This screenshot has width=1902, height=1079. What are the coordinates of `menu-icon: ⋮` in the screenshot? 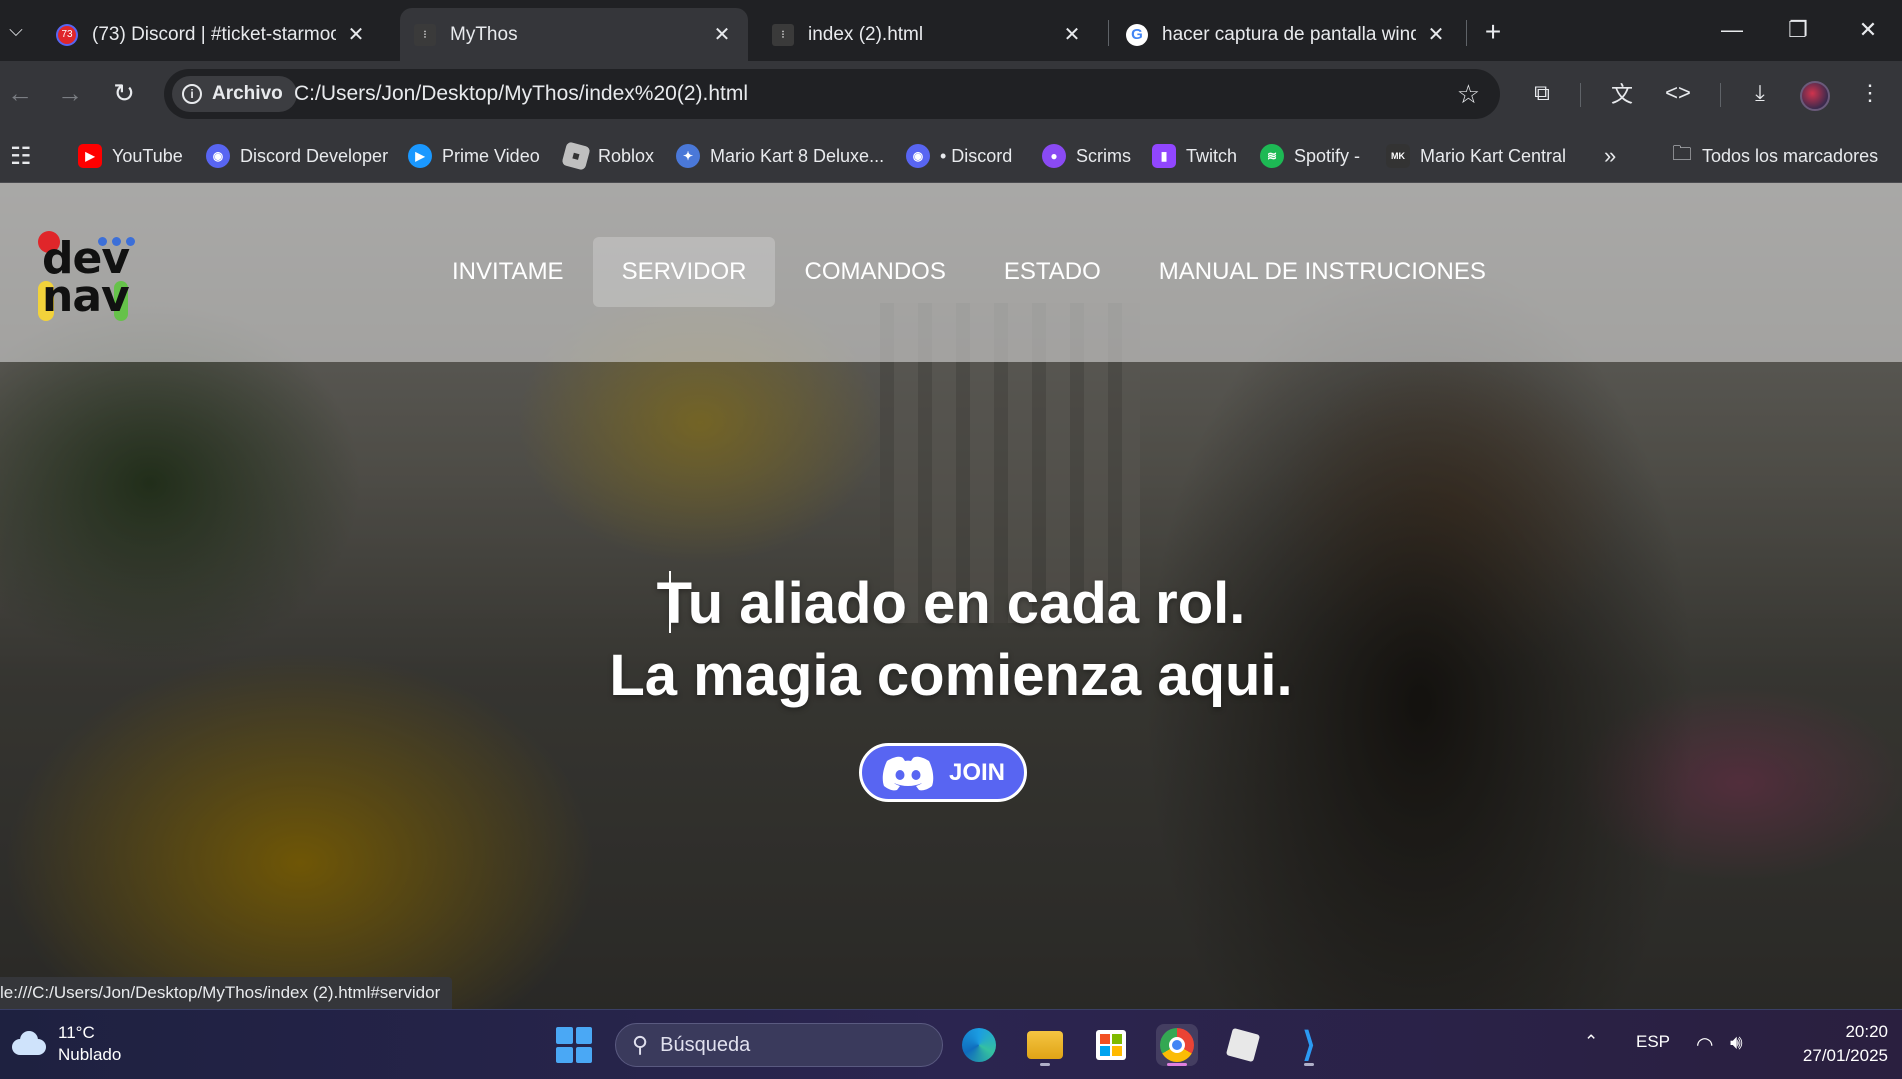 It's located at (1870, 93).